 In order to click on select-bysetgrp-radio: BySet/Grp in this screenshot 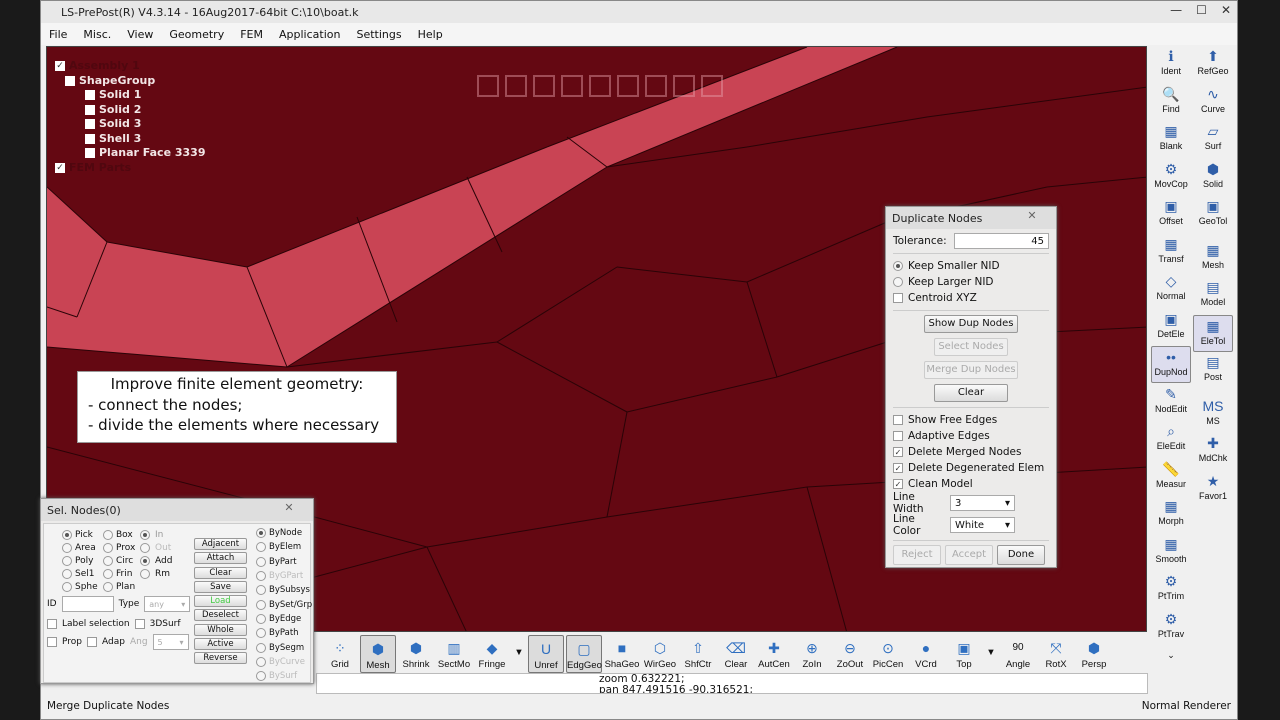, I will do `click(284, 604)`.